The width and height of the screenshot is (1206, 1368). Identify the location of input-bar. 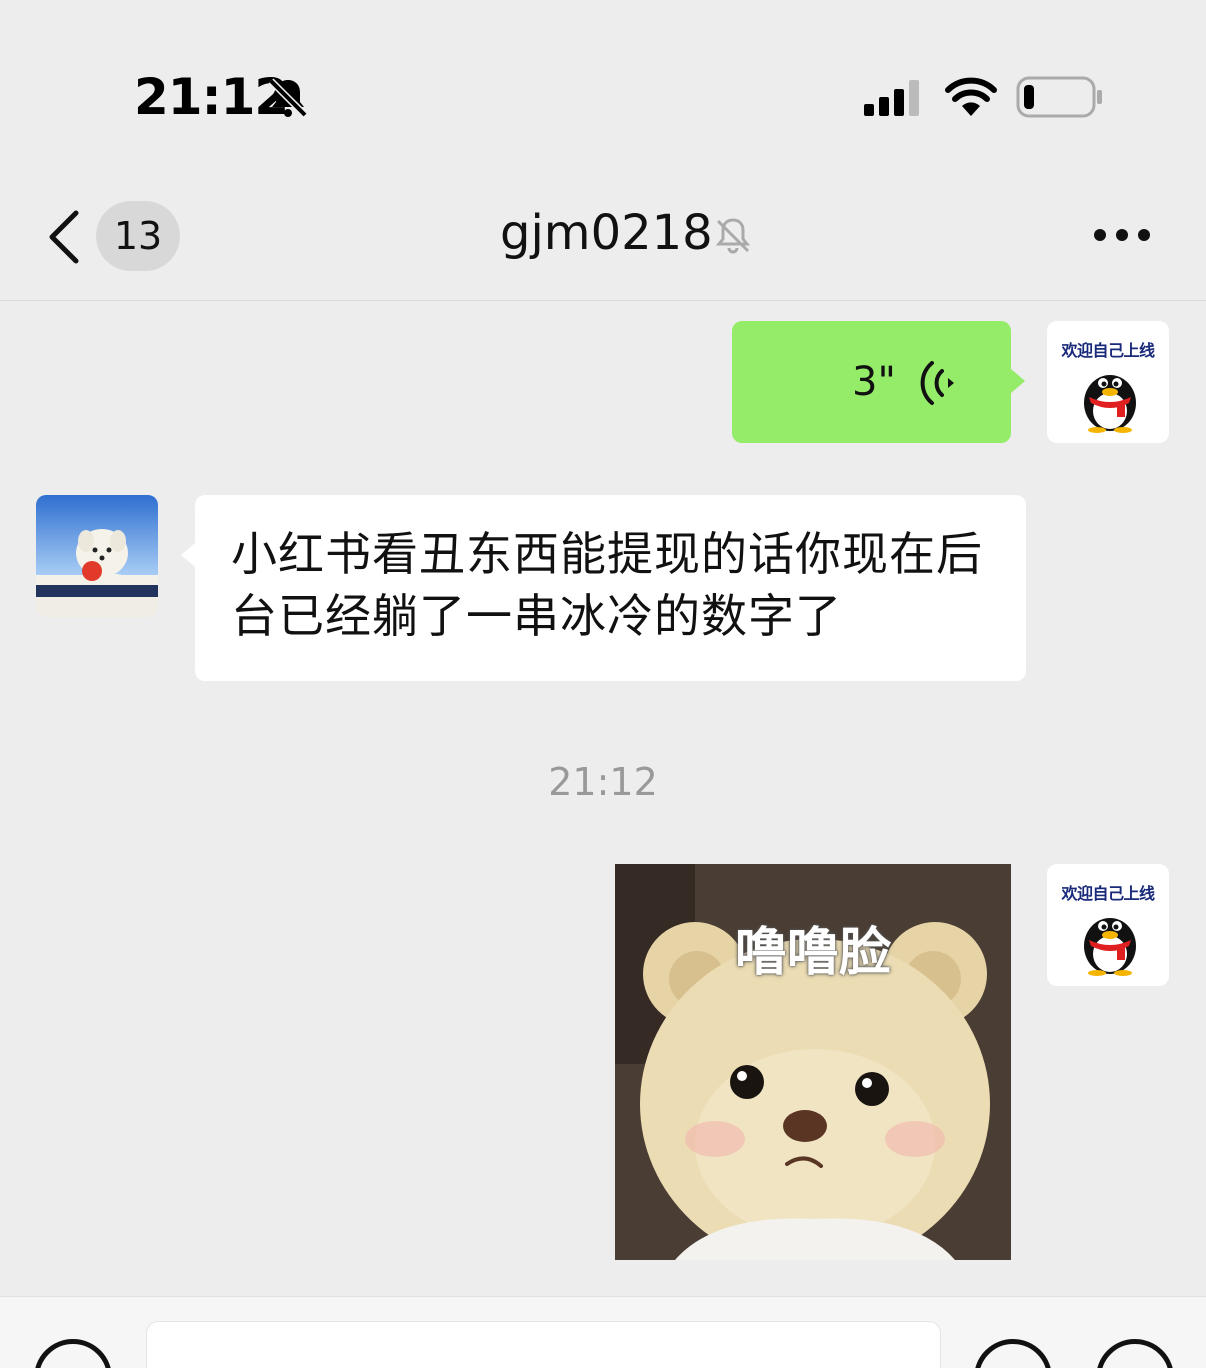
(603, 1332).